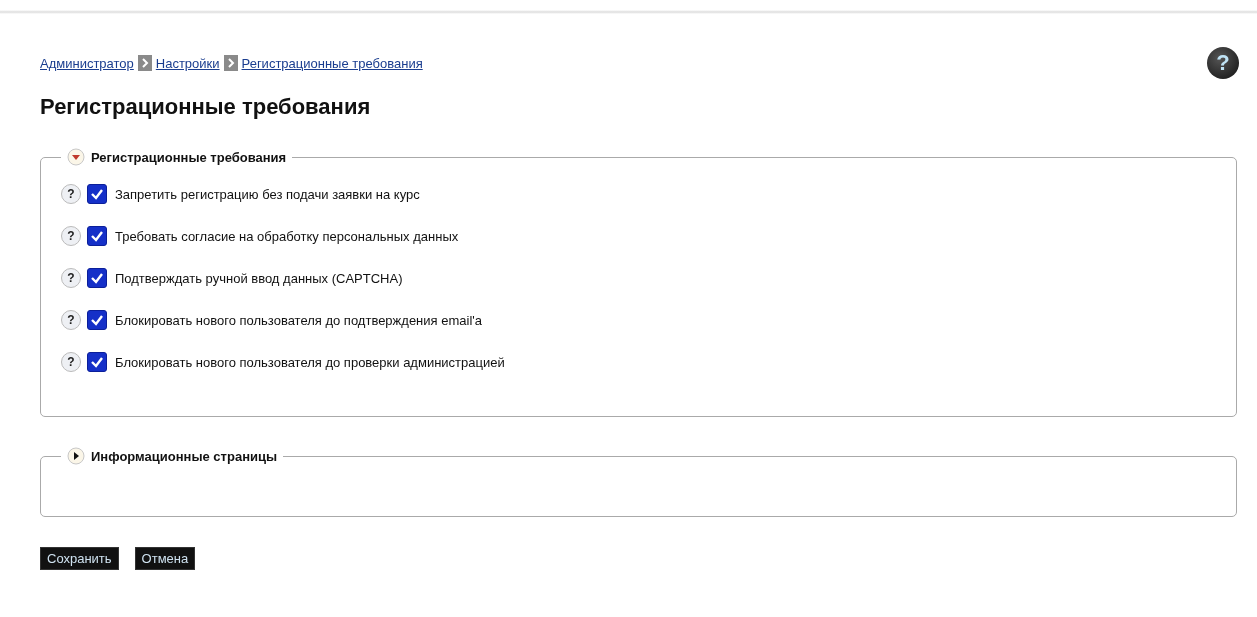 The height and width of the screenshot is (617, 1257). What do you see at coordinates (87, 63) in the screenshot?
I see `breadcrumb-link: Администратор` at bounding box center [87, 63].